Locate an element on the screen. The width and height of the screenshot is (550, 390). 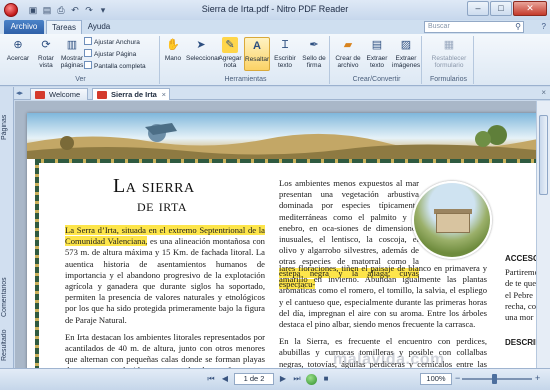
doc-tab-sierra-de-irta: Sierra de Irta × is located at coordinates (131, 94).